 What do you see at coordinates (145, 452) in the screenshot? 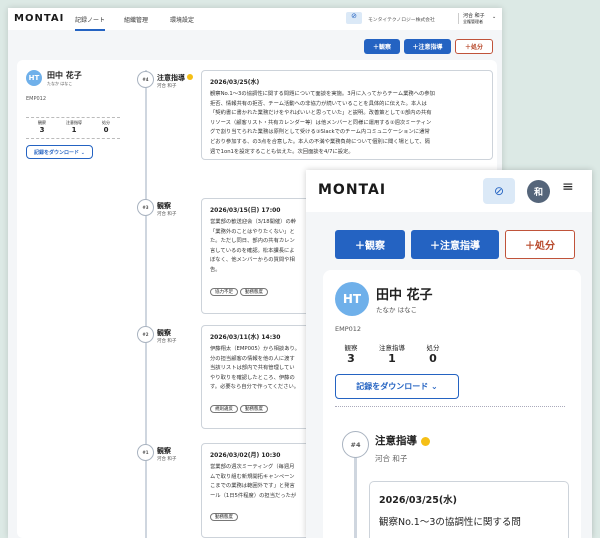
I see `record-number-badge: #1` at bounding box center [145, 452].